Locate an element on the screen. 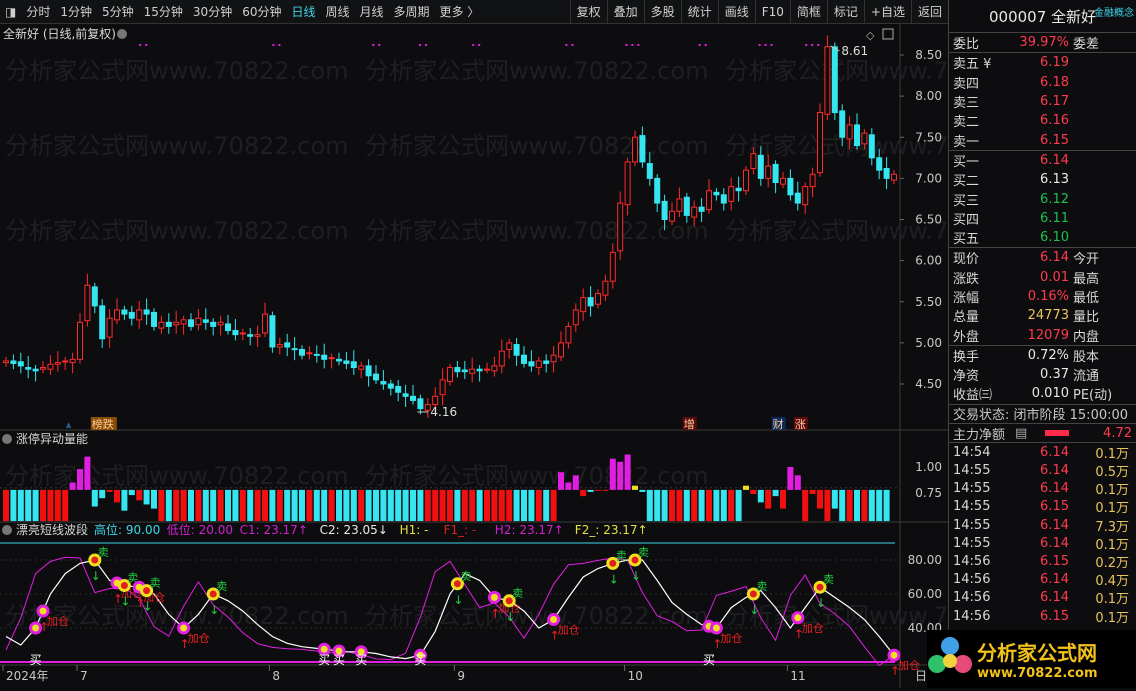 The width and height of the screenshot is (1136, 691). period-tab: 更多 〉 is located at coordinates (460, 11).